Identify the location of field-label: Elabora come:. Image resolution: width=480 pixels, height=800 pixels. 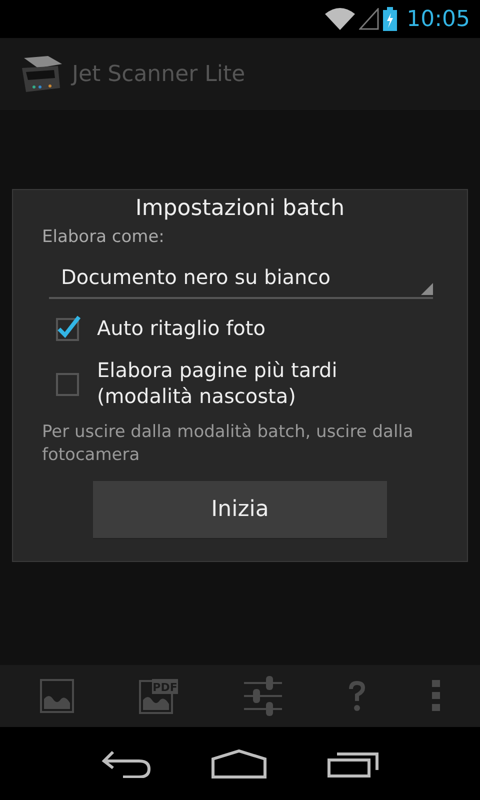
(103, 237).